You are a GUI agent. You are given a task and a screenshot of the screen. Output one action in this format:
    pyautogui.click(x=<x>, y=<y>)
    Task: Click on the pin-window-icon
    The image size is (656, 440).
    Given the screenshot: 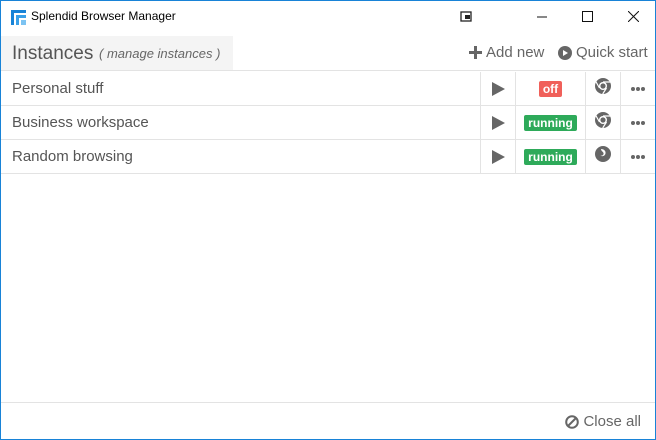 What is the action you would take?
    pyautogui.click(x=466, y=16)
    